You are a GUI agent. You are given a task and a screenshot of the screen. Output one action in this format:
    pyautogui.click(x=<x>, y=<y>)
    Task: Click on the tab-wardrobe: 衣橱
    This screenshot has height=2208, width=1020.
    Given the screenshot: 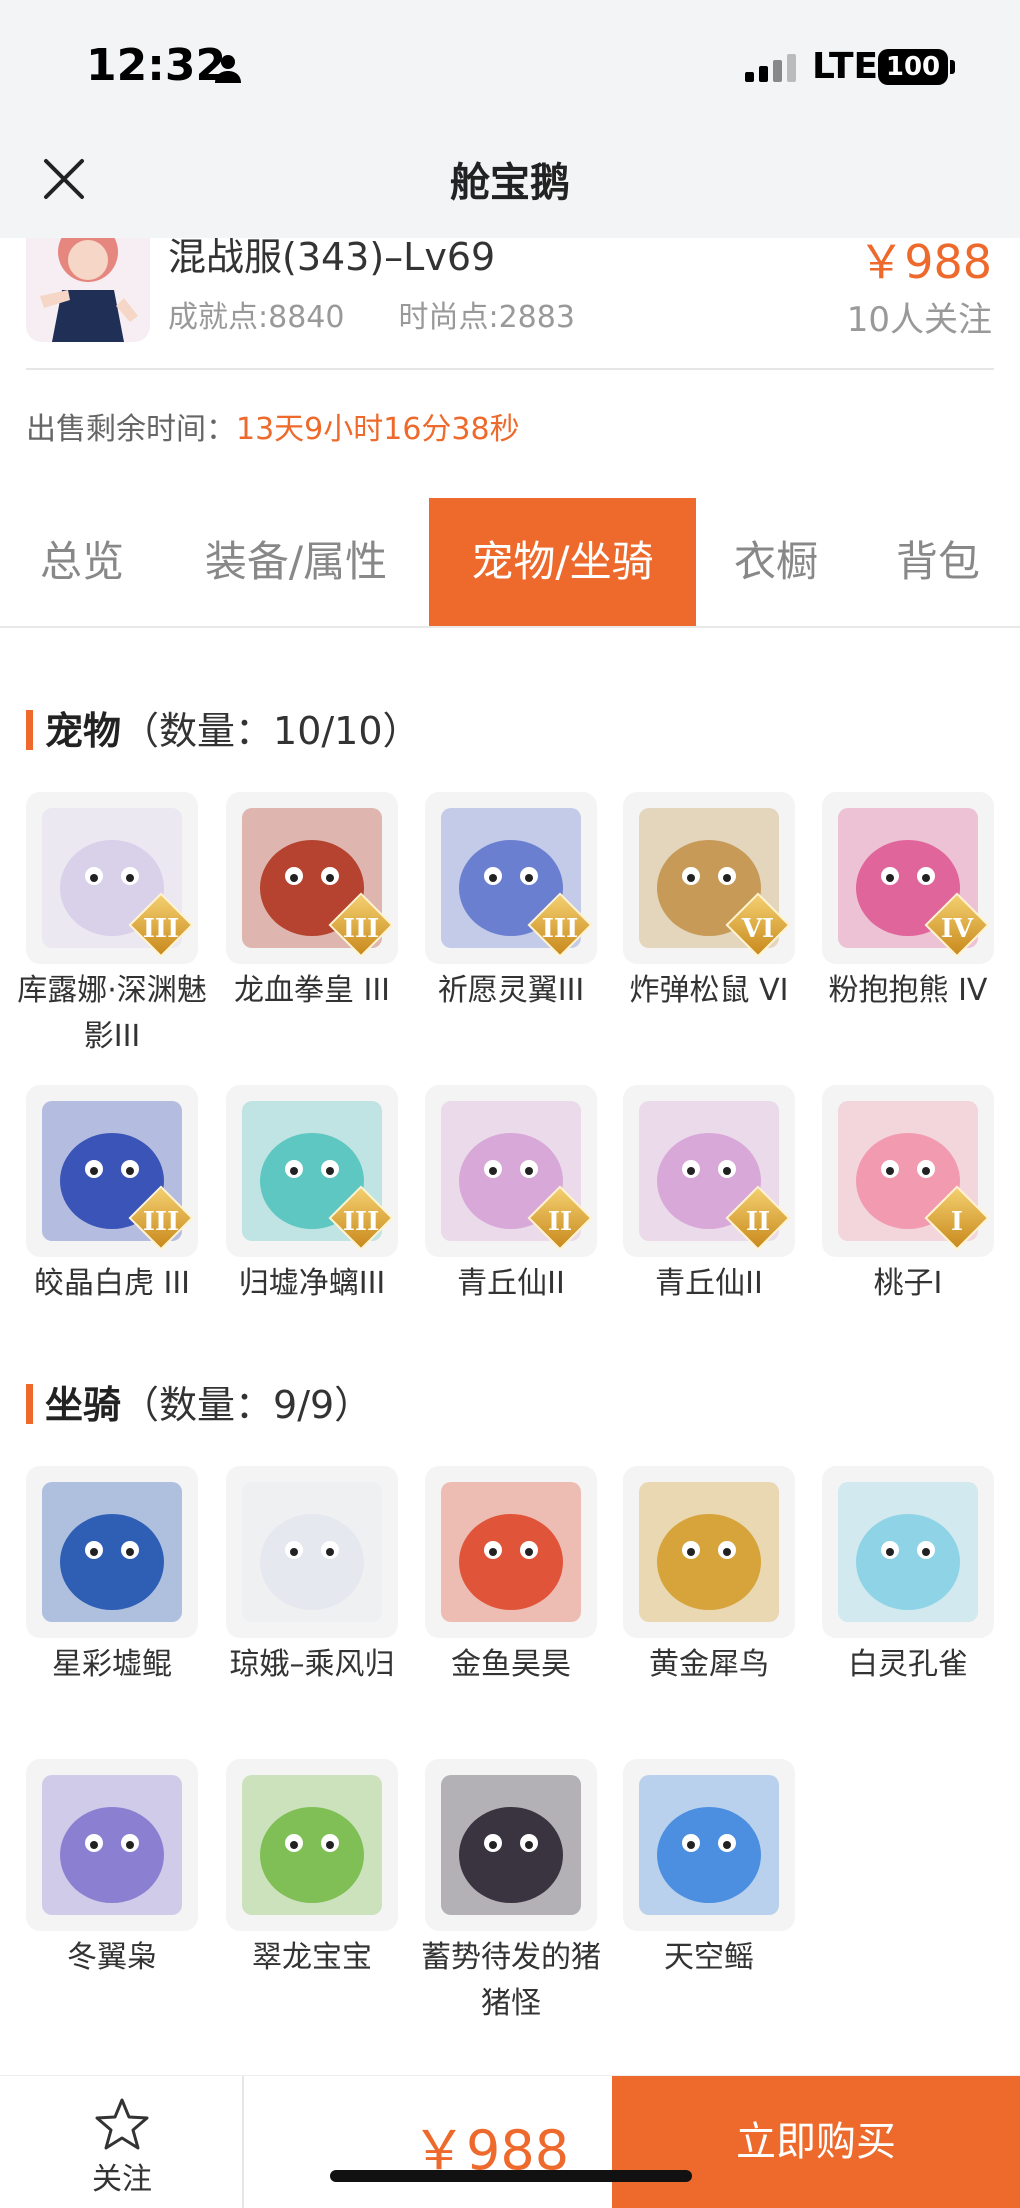 What is the action you would take?
    pyautogui.click(x=776, y=562)
    